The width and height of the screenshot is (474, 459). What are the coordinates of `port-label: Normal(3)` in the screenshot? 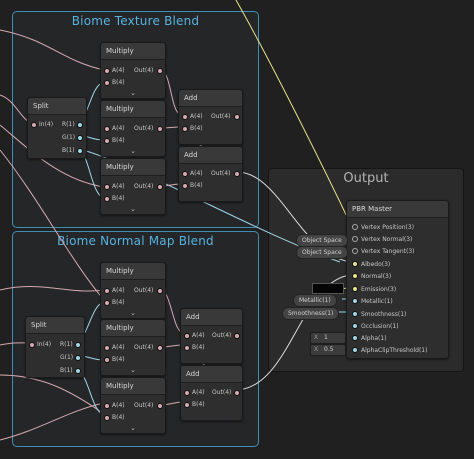 It's located at (376, 276).